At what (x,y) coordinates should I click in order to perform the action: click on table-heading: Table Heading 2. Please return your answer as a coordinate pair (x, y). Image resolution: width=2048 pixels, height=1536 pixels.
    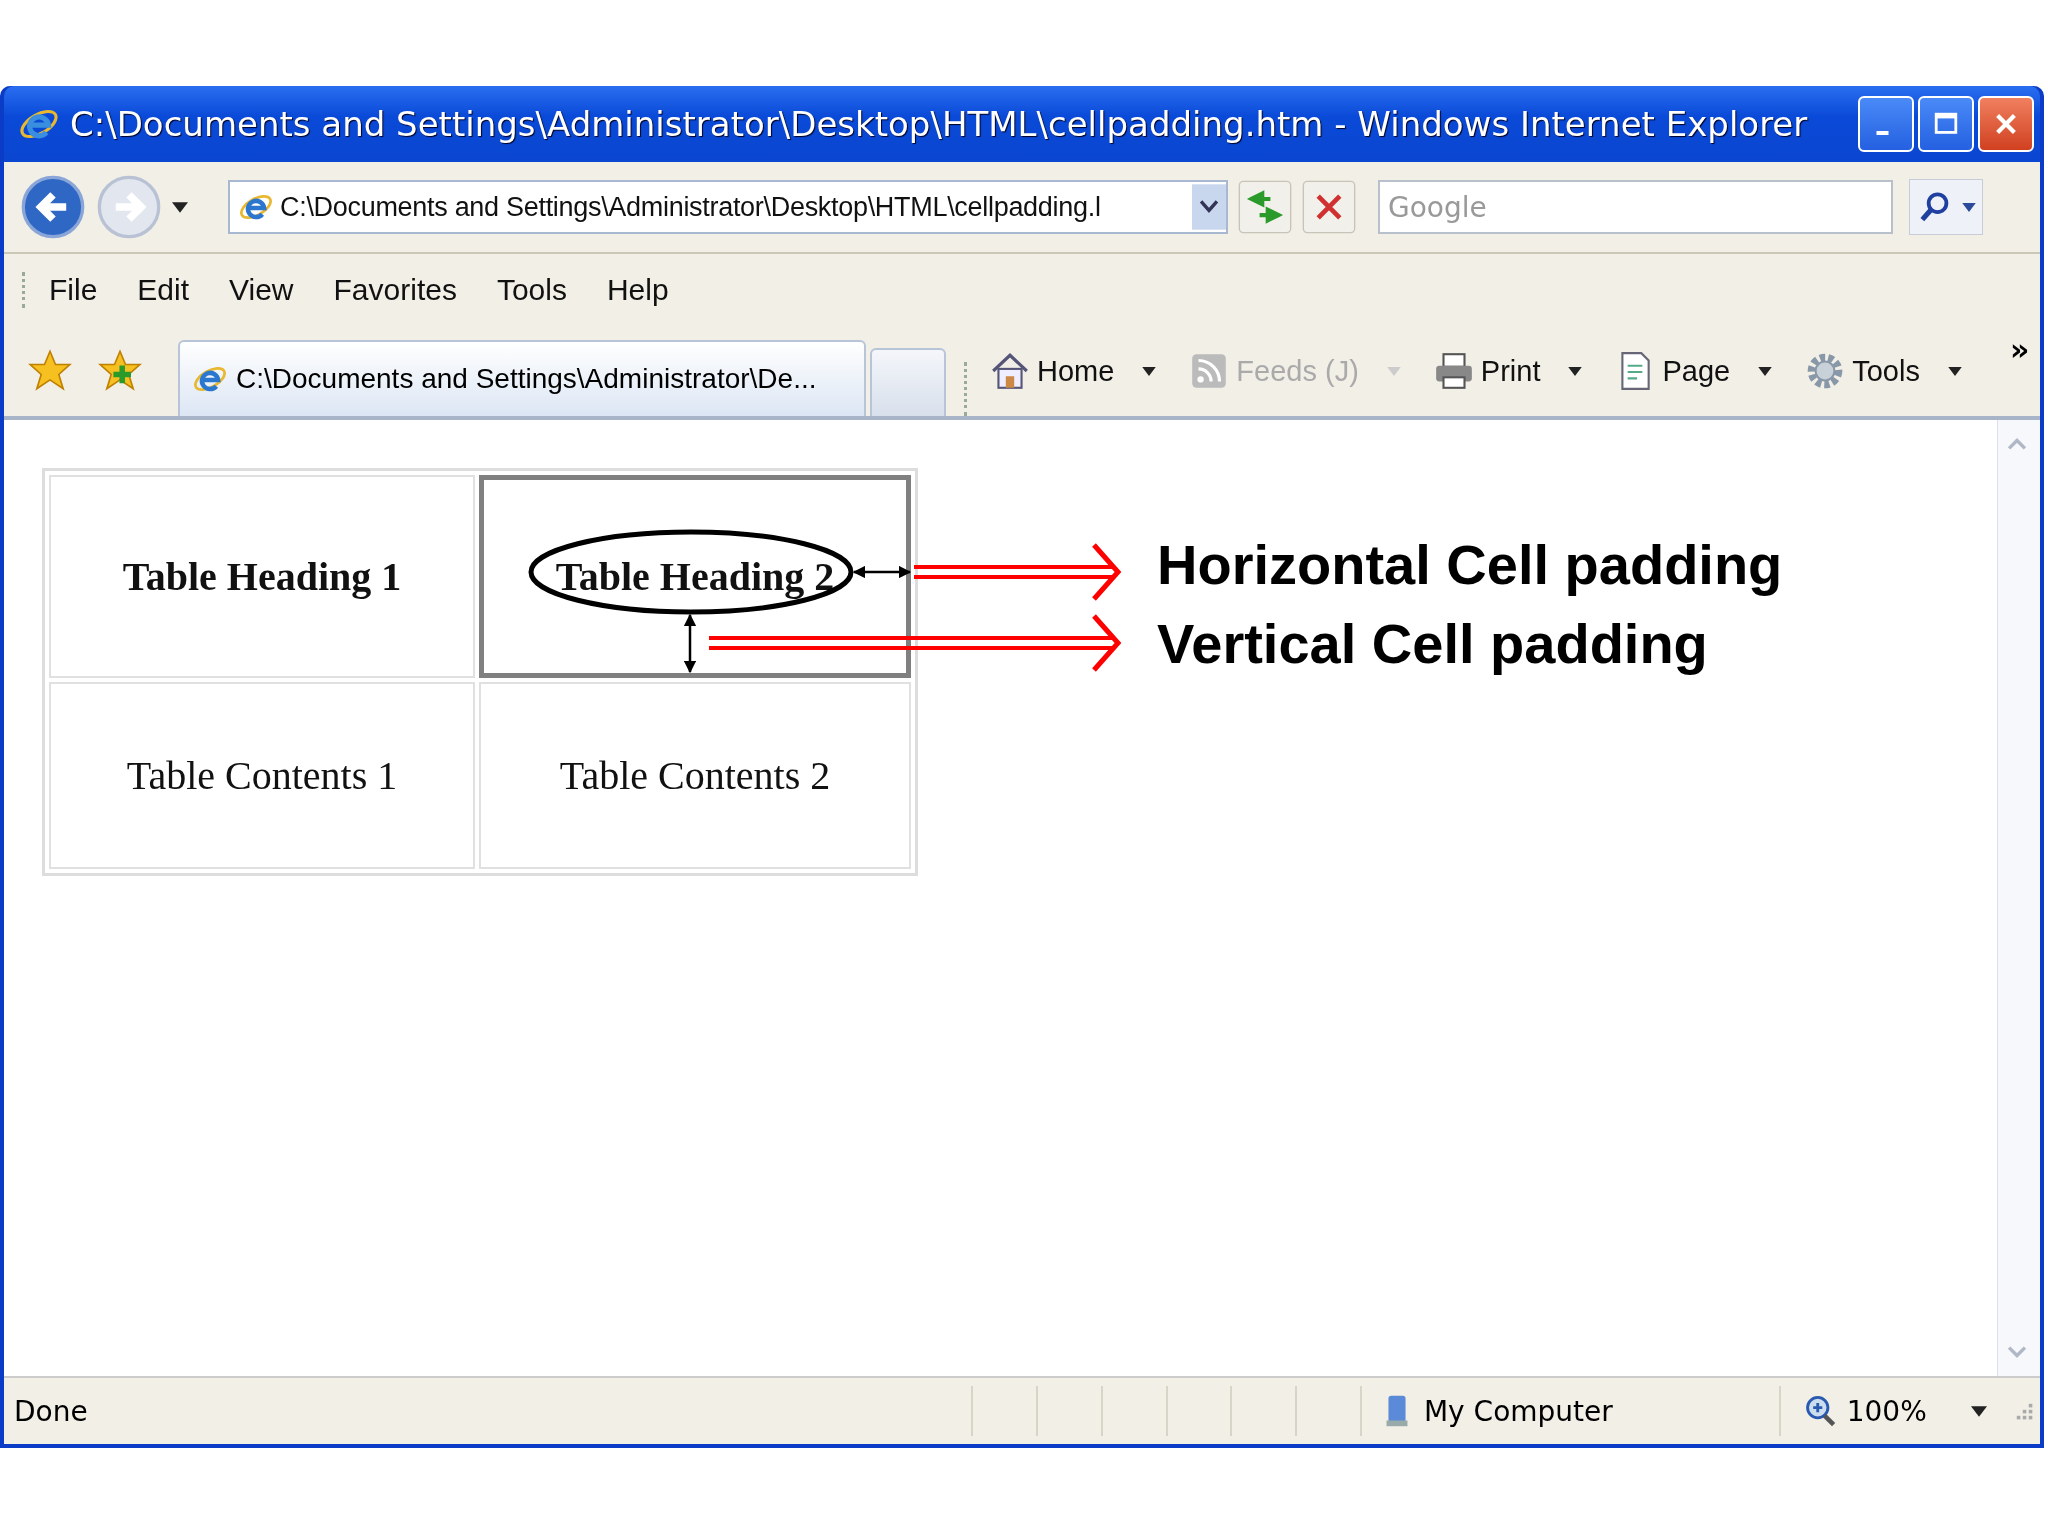
    Looking at the image, I should click on (695, 576).